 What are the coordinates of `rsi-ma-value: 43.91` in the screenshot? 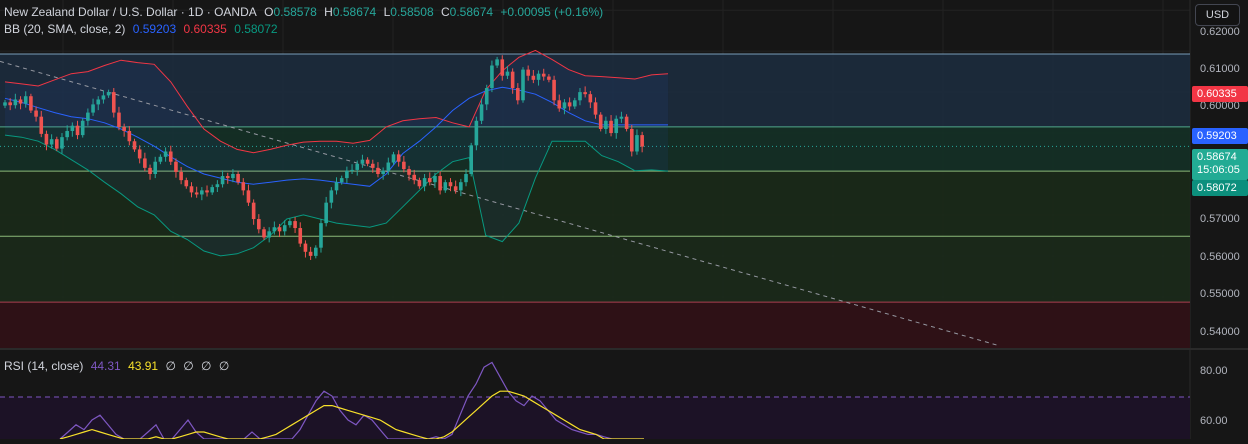 It's located at (143, 366).